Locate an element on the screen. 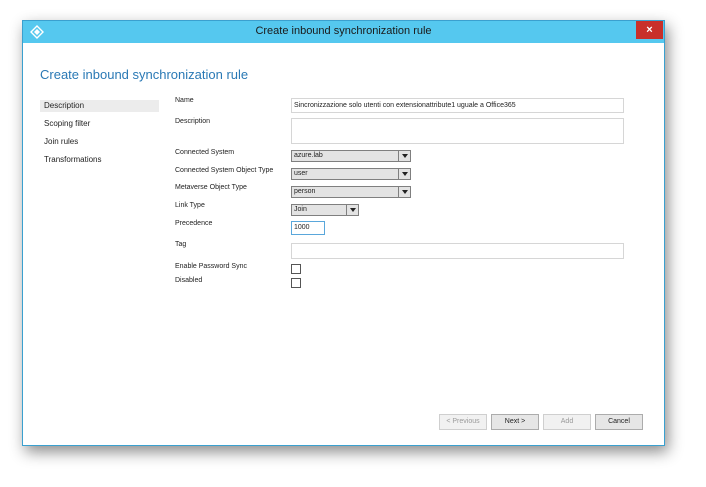  add-button: Add is located at coordinates (567, 422).